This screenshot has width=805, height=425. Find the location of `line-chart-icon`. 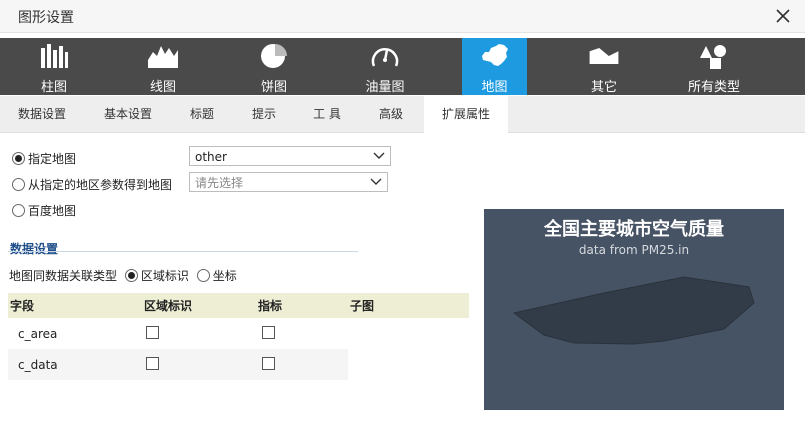

line-chart-icon is located at coordinates (163, 57).